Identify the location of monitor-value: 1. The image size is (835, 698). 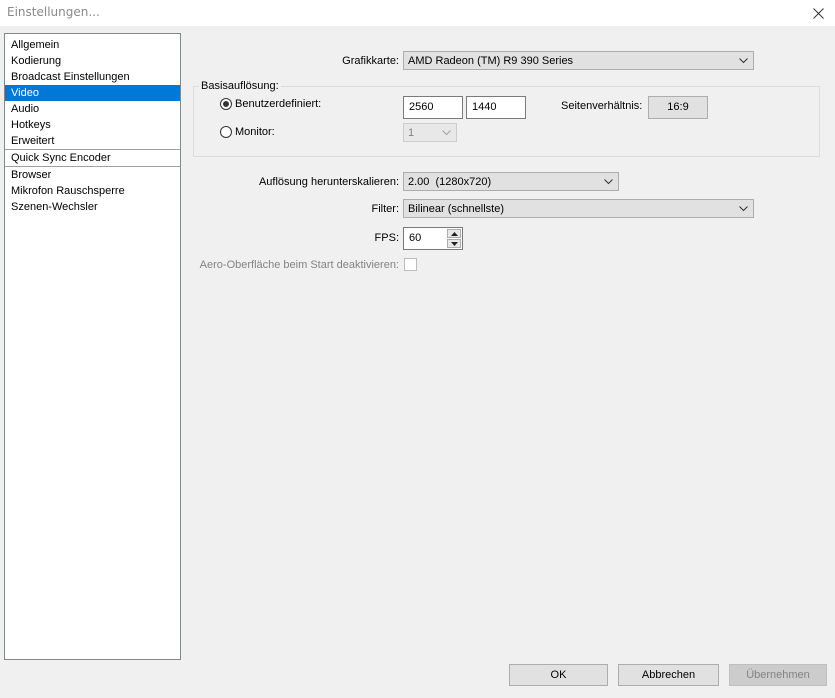
(411, 133).